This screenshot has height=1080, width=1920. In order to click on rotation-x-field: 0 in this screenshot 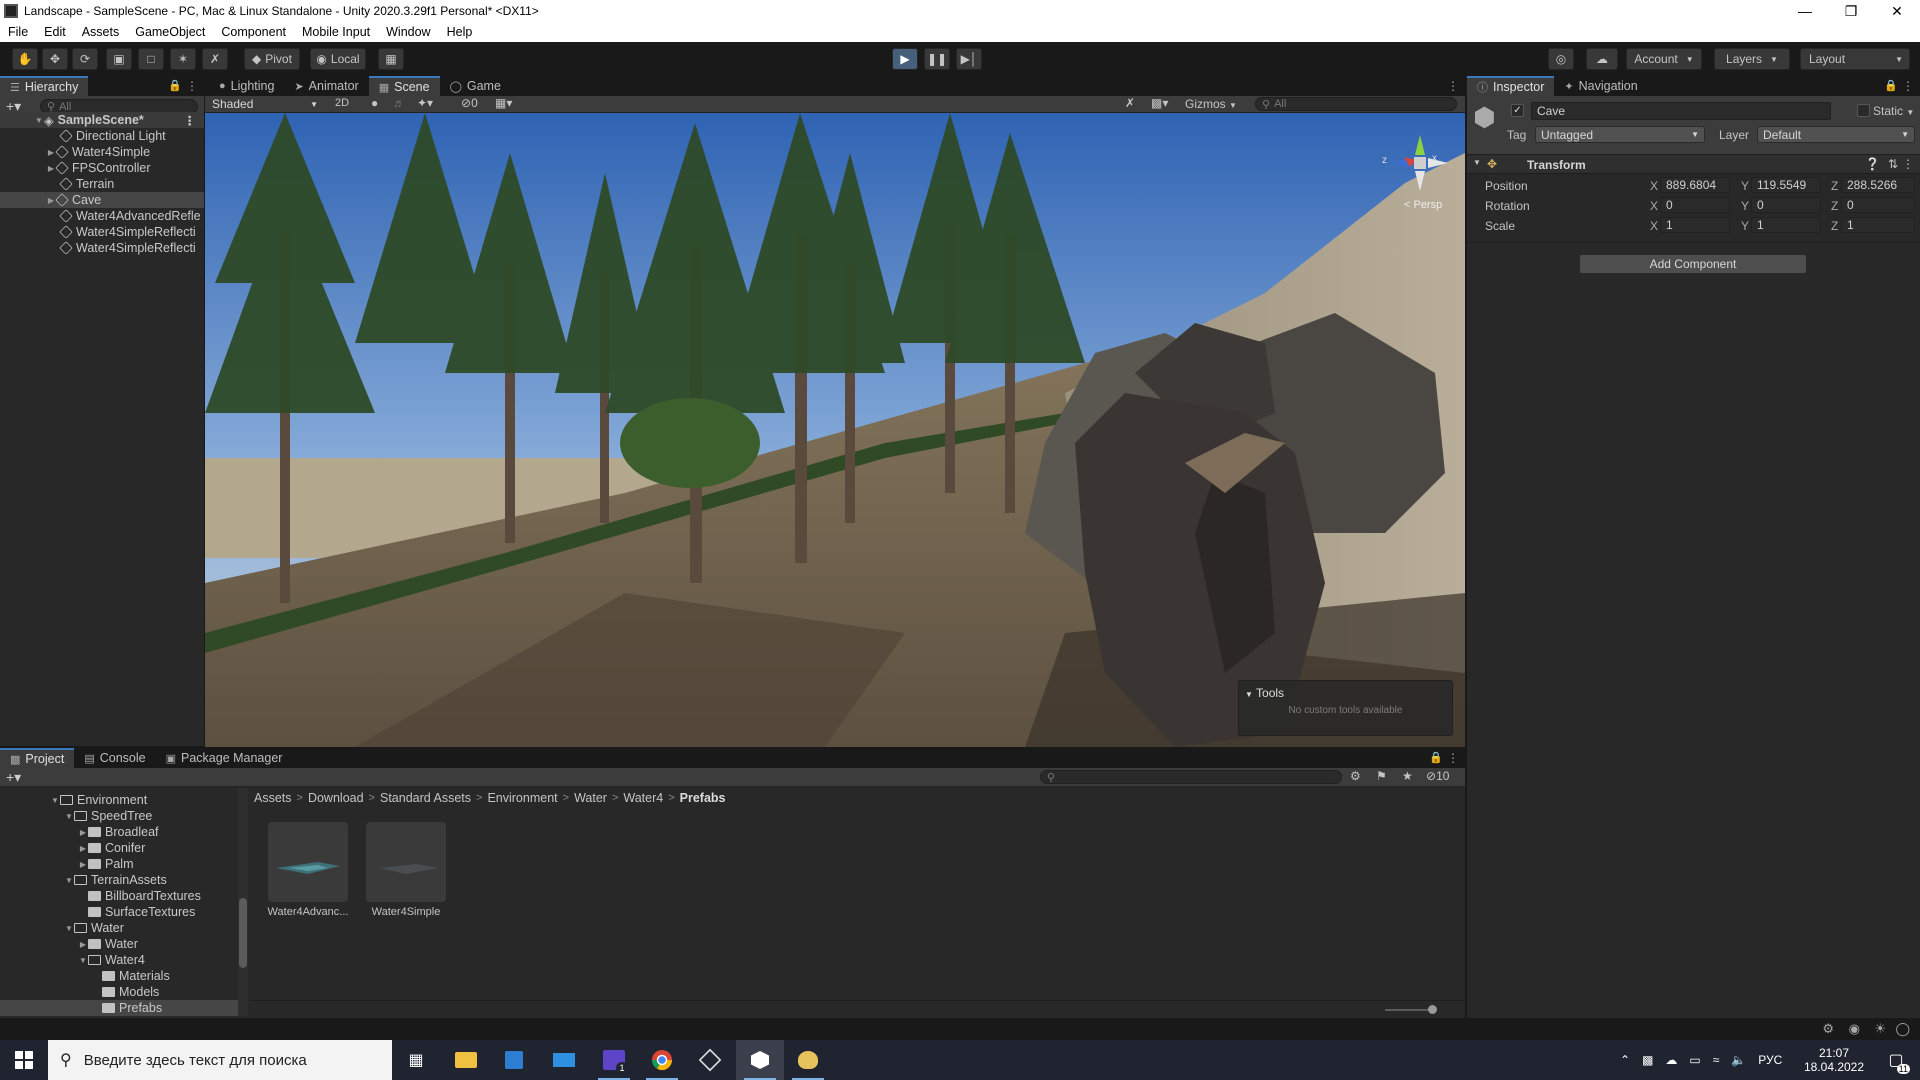, I will do `click(1695, 205)`.